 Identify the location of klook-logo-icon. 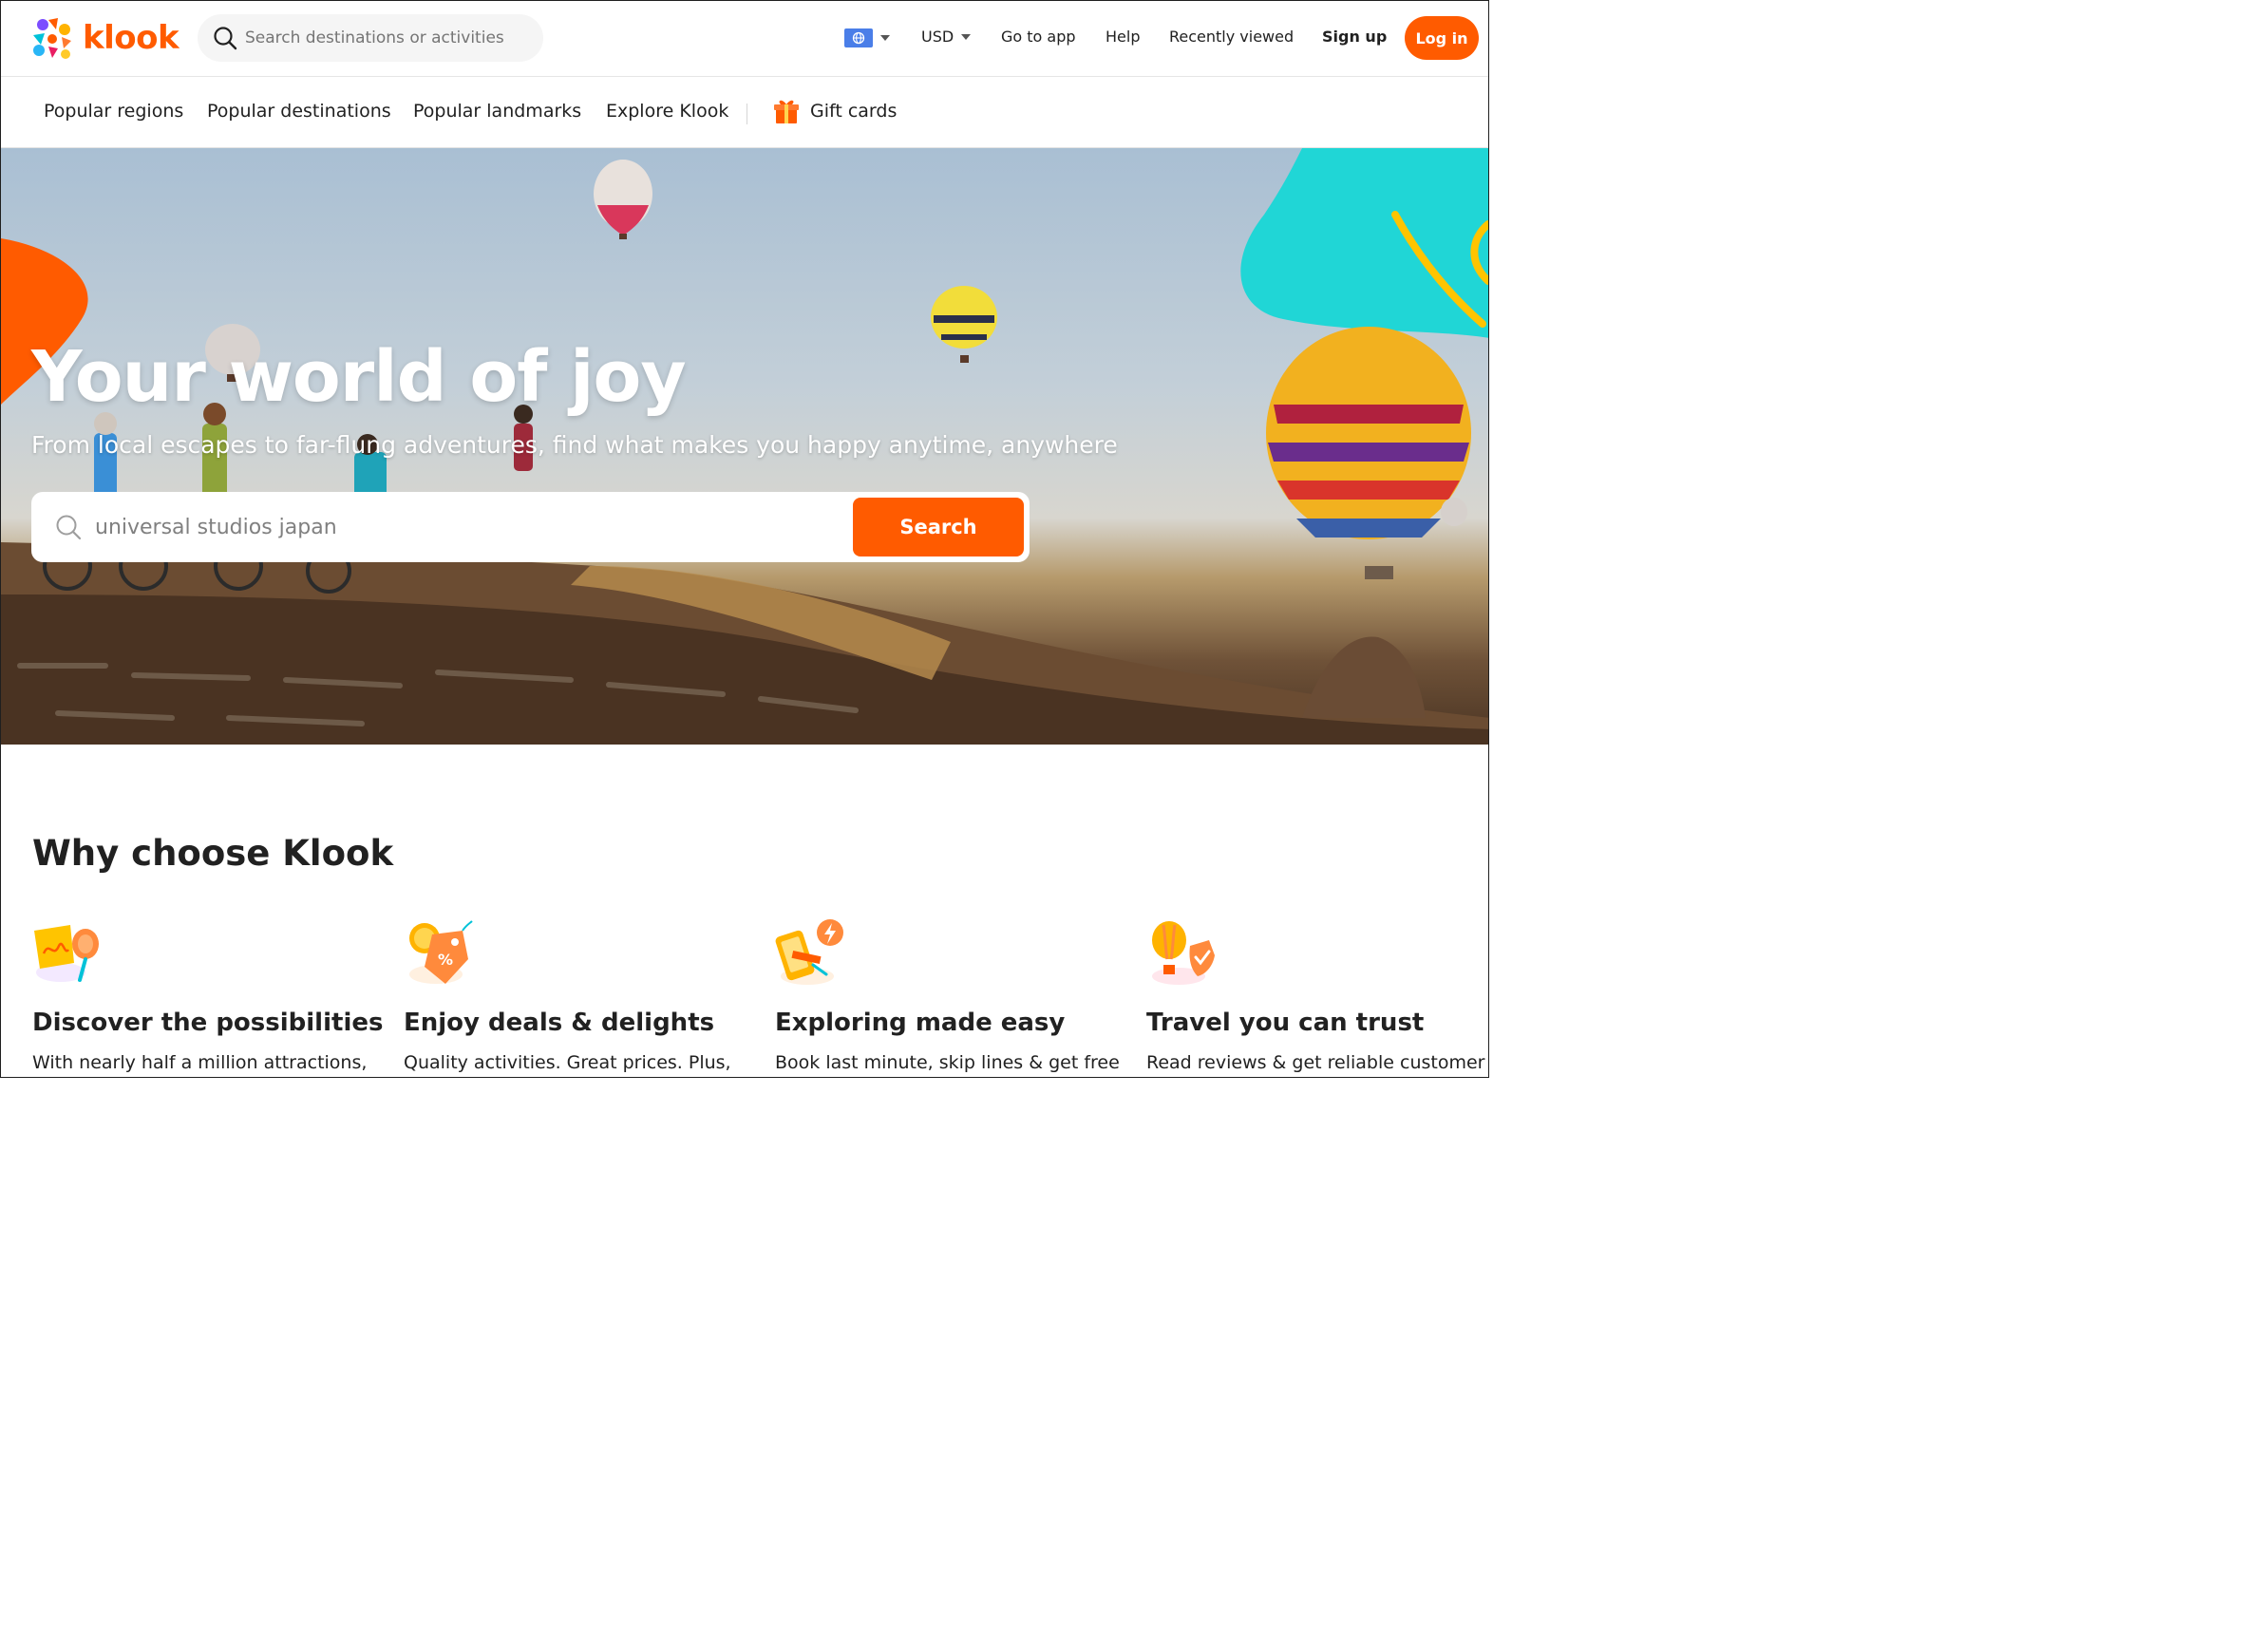
(52, 38).